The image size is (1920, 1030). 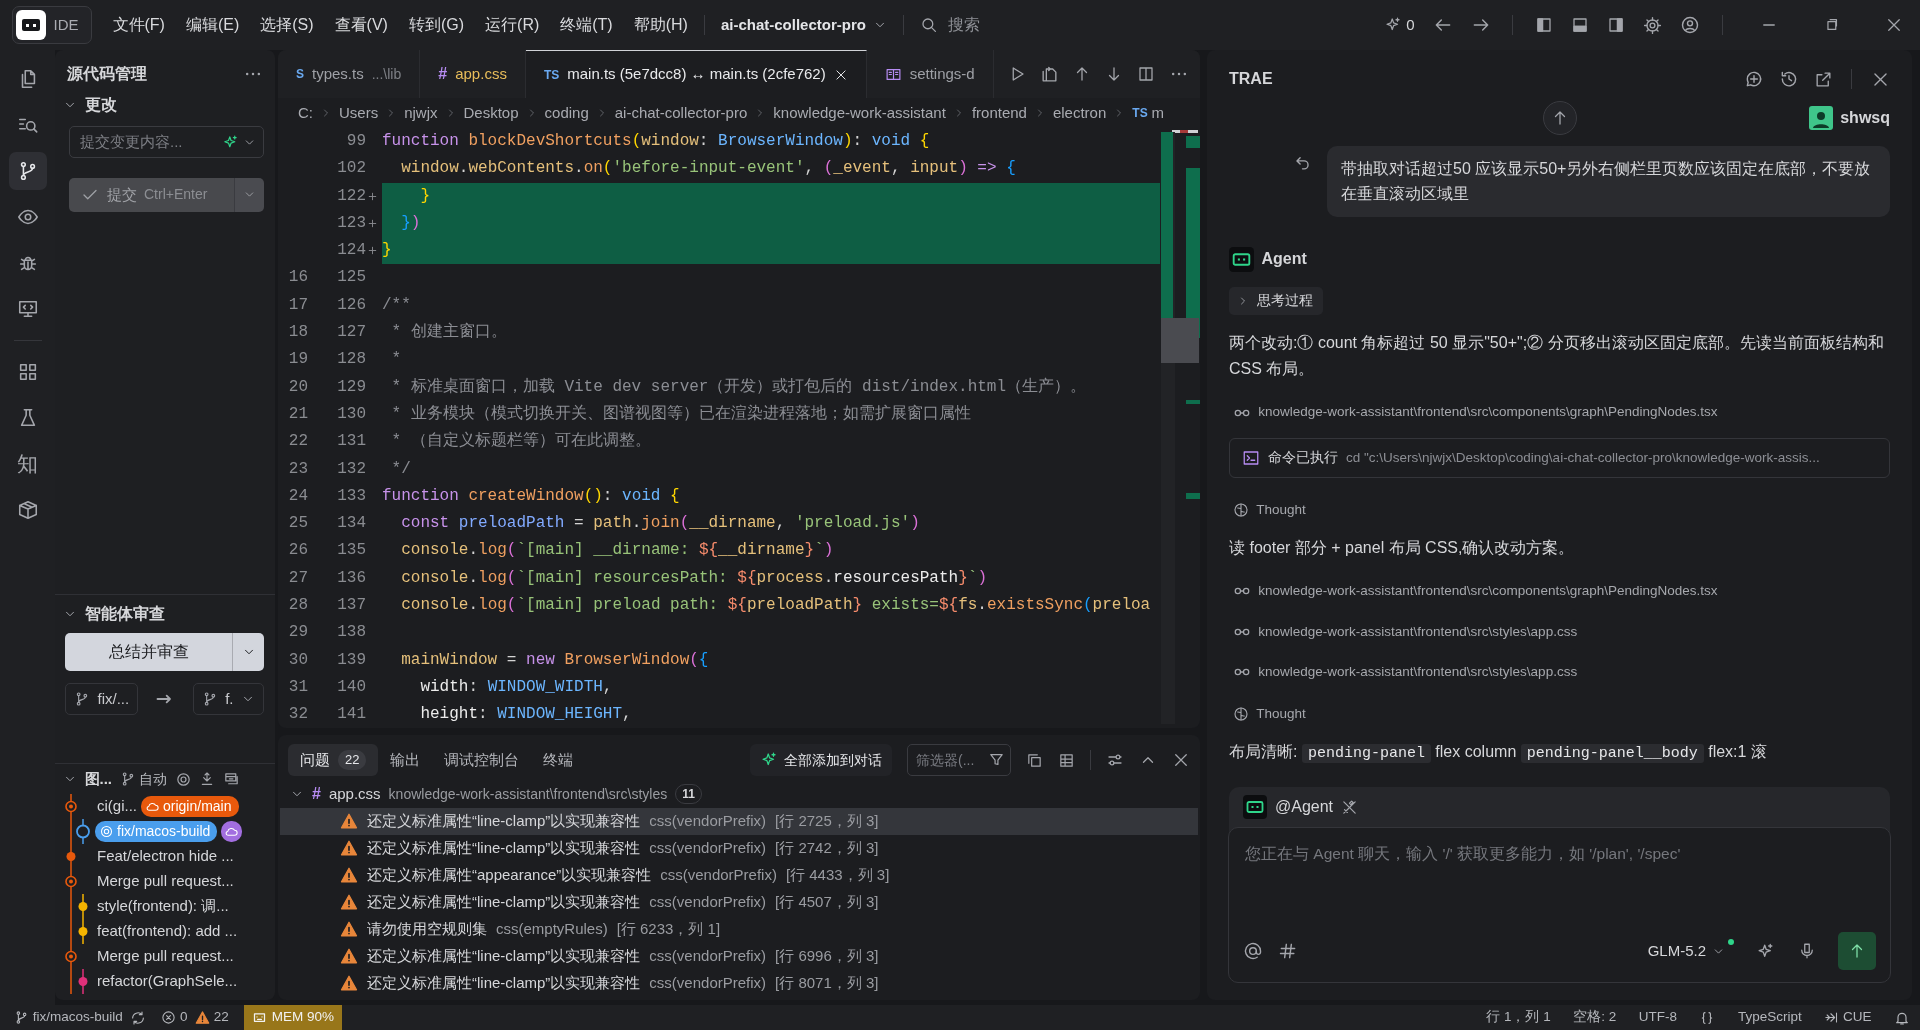 What do you see at coordinates (739, 902) in the screenshot?
I see `problem-item: 还定义标准属性“line-clamp”以实现兼容性 css(vendorPrefix) [行 4507，列 3]` at bounding box center [739, 902].